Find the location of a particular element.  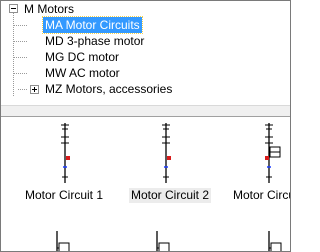

tree-node-motor-circuits: MA Motor Circuits is located at coordinates (101, 25).